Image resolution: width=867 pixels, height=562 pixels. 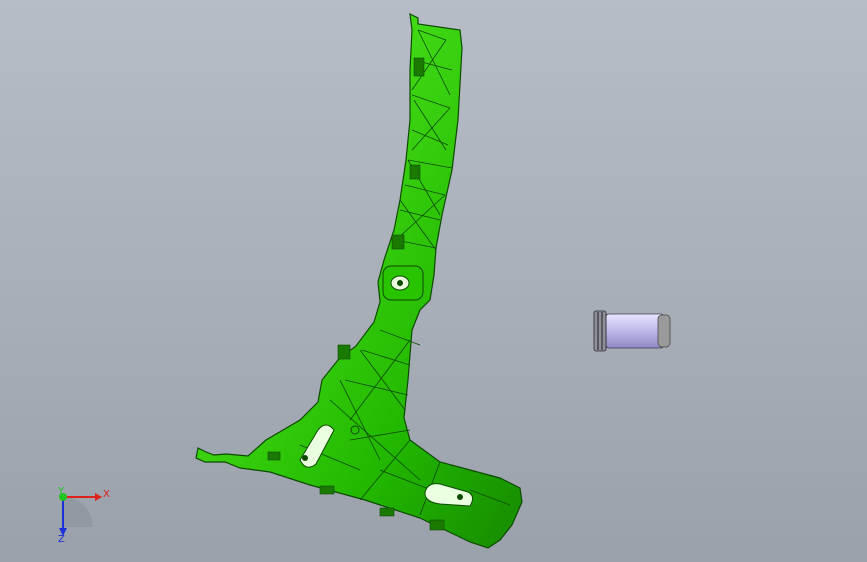 What do you see at coordinates (61, 491) in the screenshot?
I see `y-axis-label: Y` at bounding box center [61, 491].